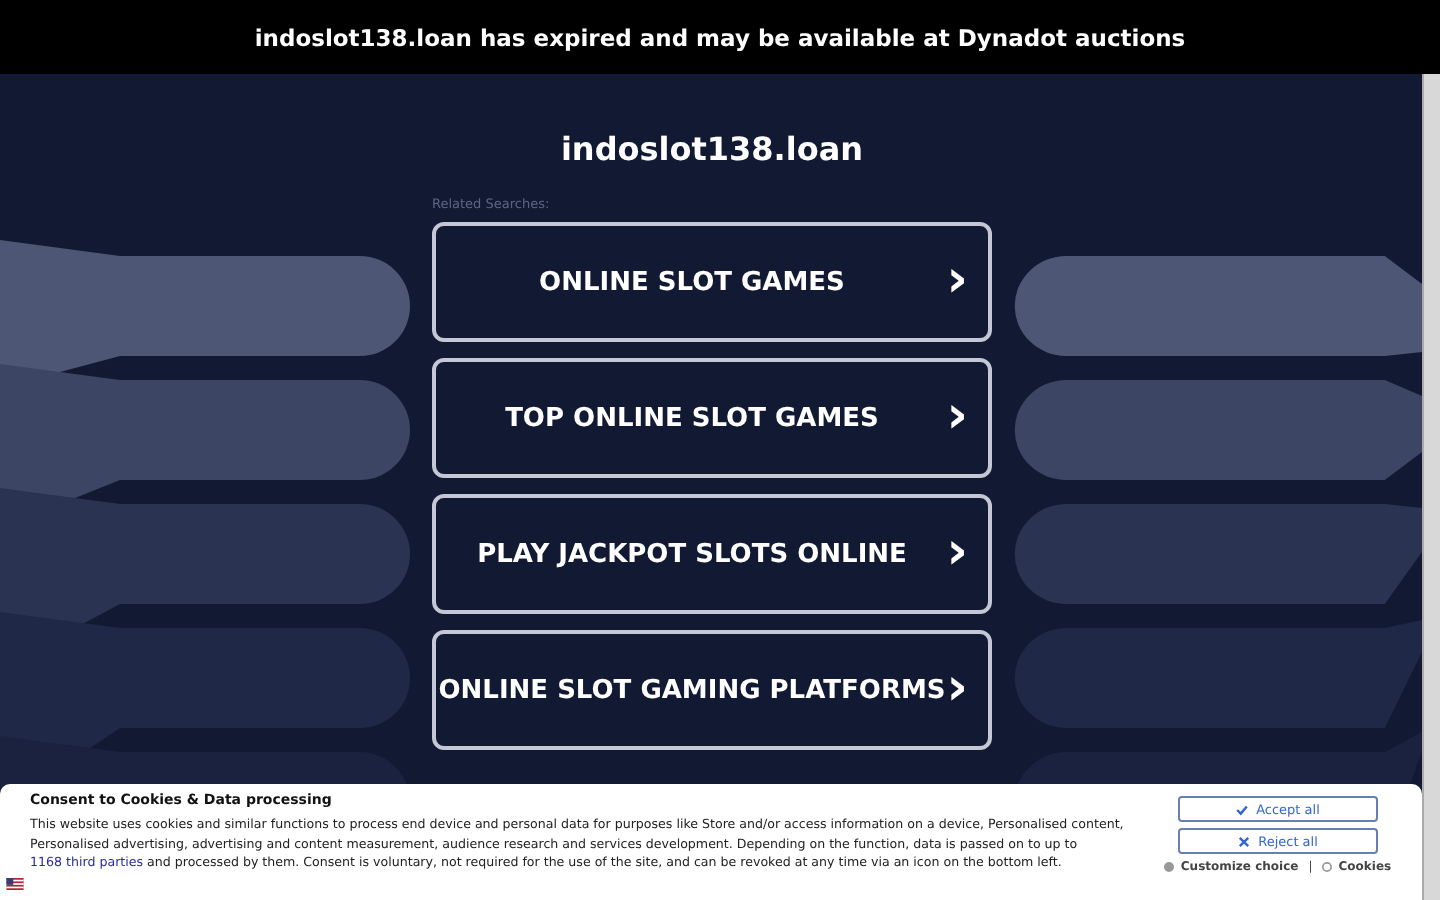 The height and width of the screenshot is (900, 1440). Describe the element at coordinates (720, 37) in the screenshot. I see `expired-banner: indoslot138.loan has expired and may be available at Dynadot auctions` at that location.